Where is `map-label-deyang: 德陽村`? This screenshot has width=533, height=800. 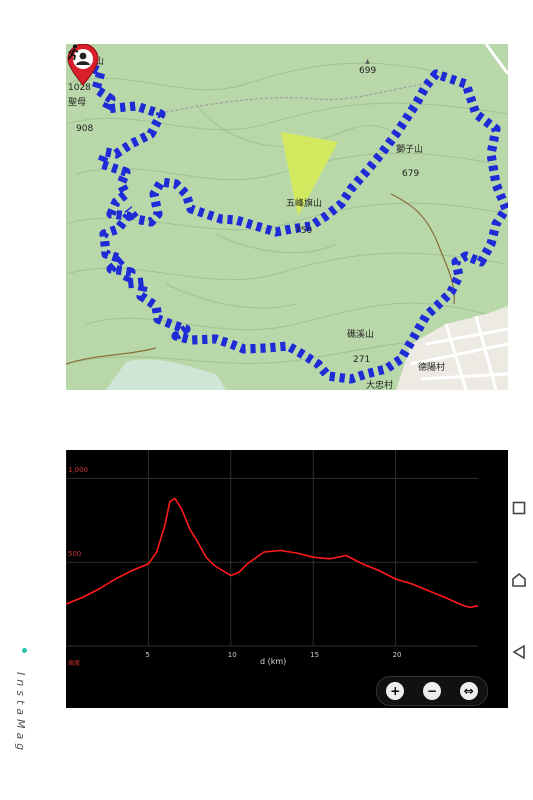 map-label-deyang: 德陽村 is located at coordinates (432, 368).